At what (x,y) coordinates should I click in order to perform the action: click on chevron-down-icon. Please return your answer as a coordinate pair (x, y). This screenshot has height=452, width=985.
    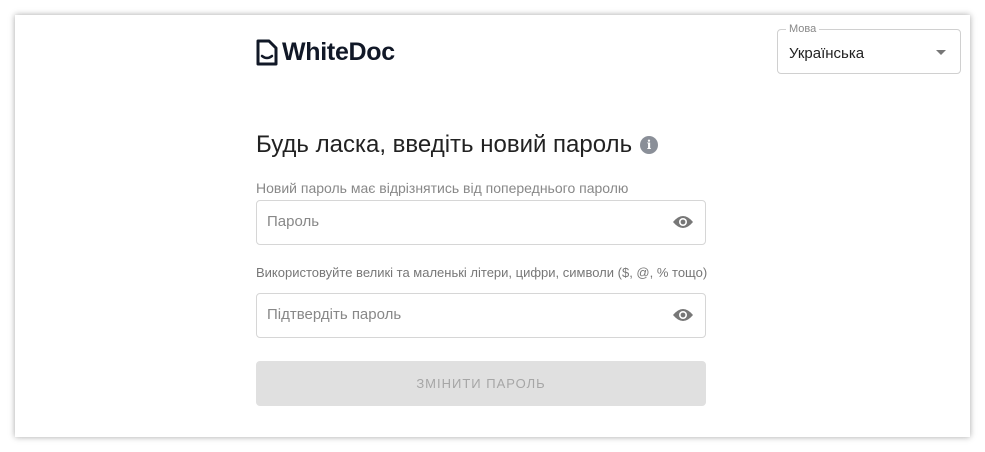
    Looking at the image, I should click on (941, 52).